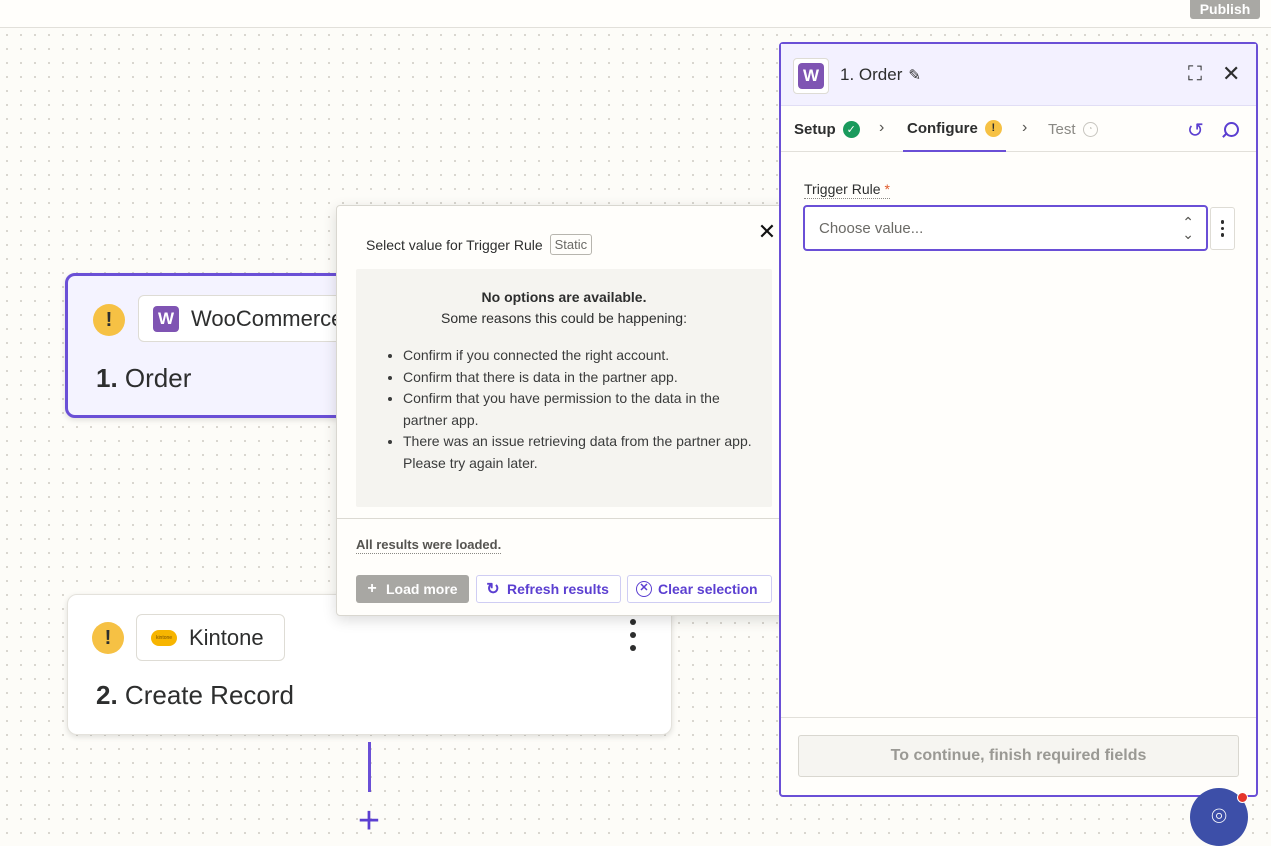 The height and width of the screenshot is (846, 1271). Describe the element at coordinates (412, 589) in the screenshot. I see `load-more-button: + Load more` at that location.